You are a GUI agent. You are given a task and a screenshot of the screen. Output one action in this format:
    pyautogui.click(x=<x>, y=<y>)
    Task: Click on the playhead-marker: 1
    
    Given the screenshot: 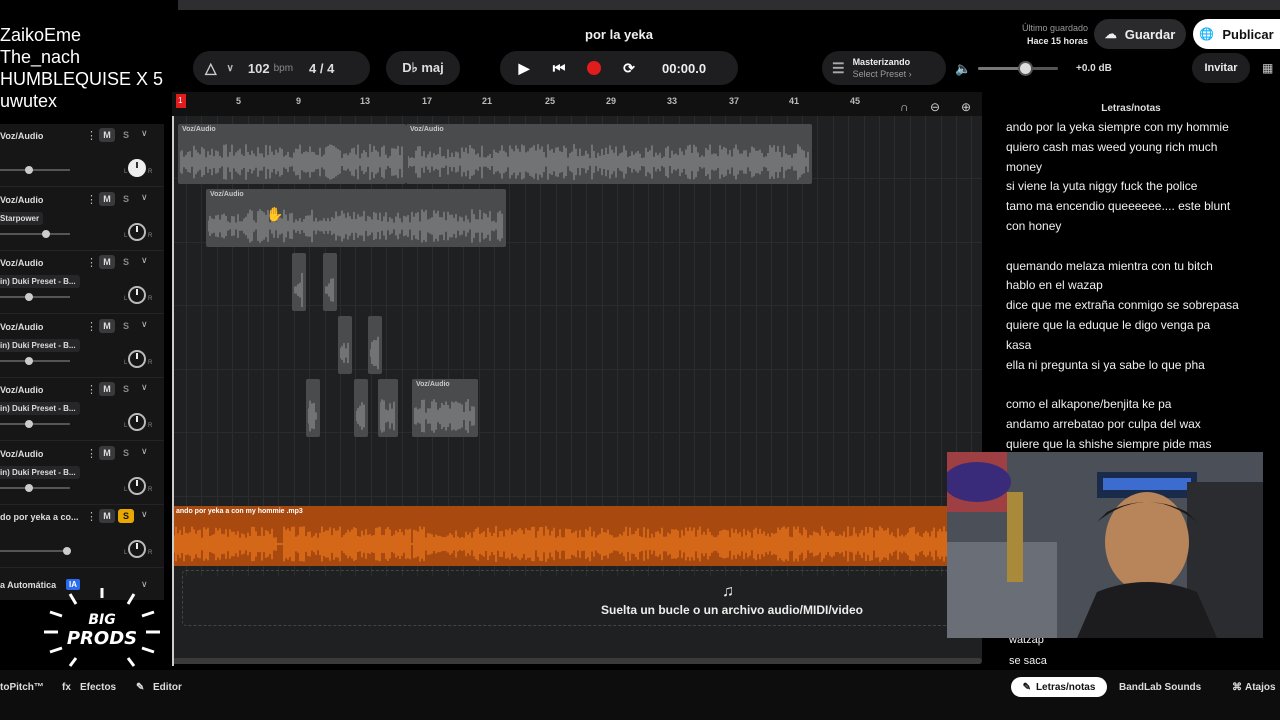 What is the action you would take?
    pyautogui.click(x=181, y=101)
    